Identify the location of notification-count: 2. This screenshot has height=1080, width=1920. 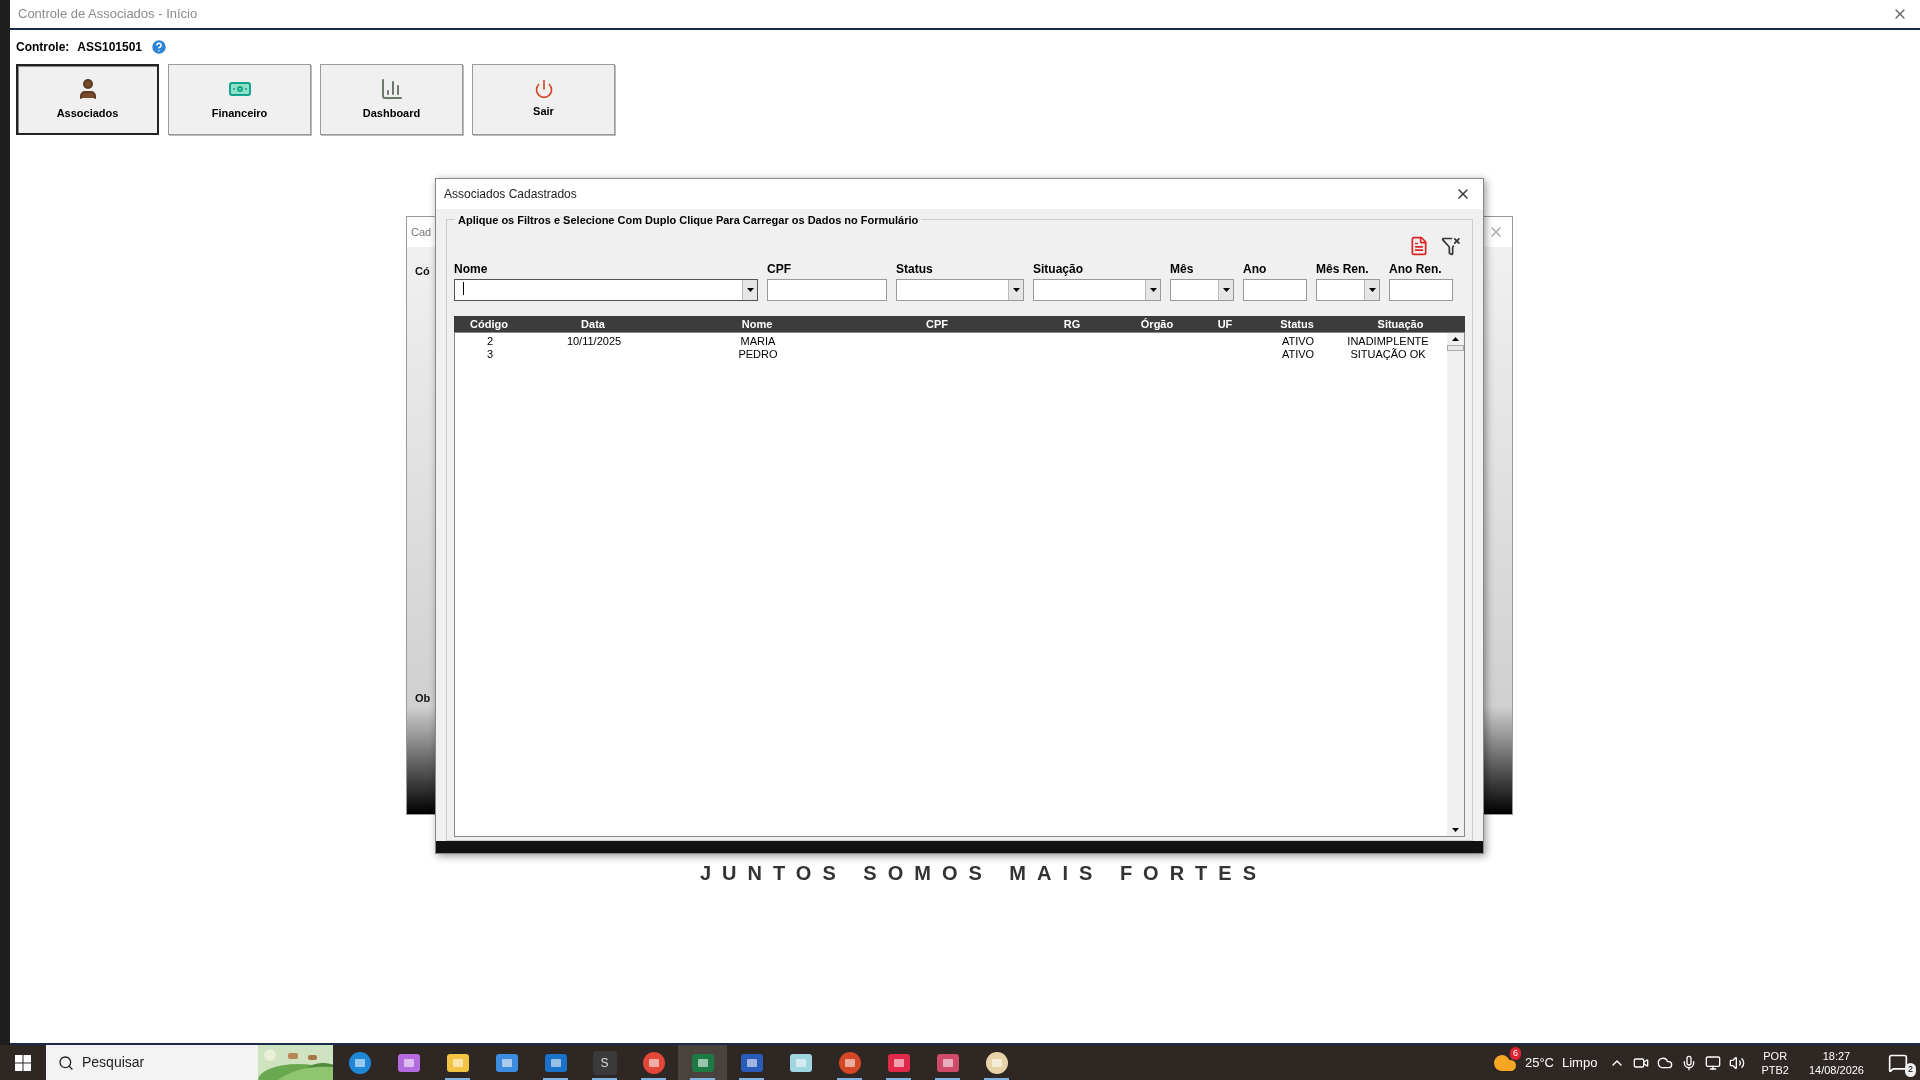
(1910, 1070).